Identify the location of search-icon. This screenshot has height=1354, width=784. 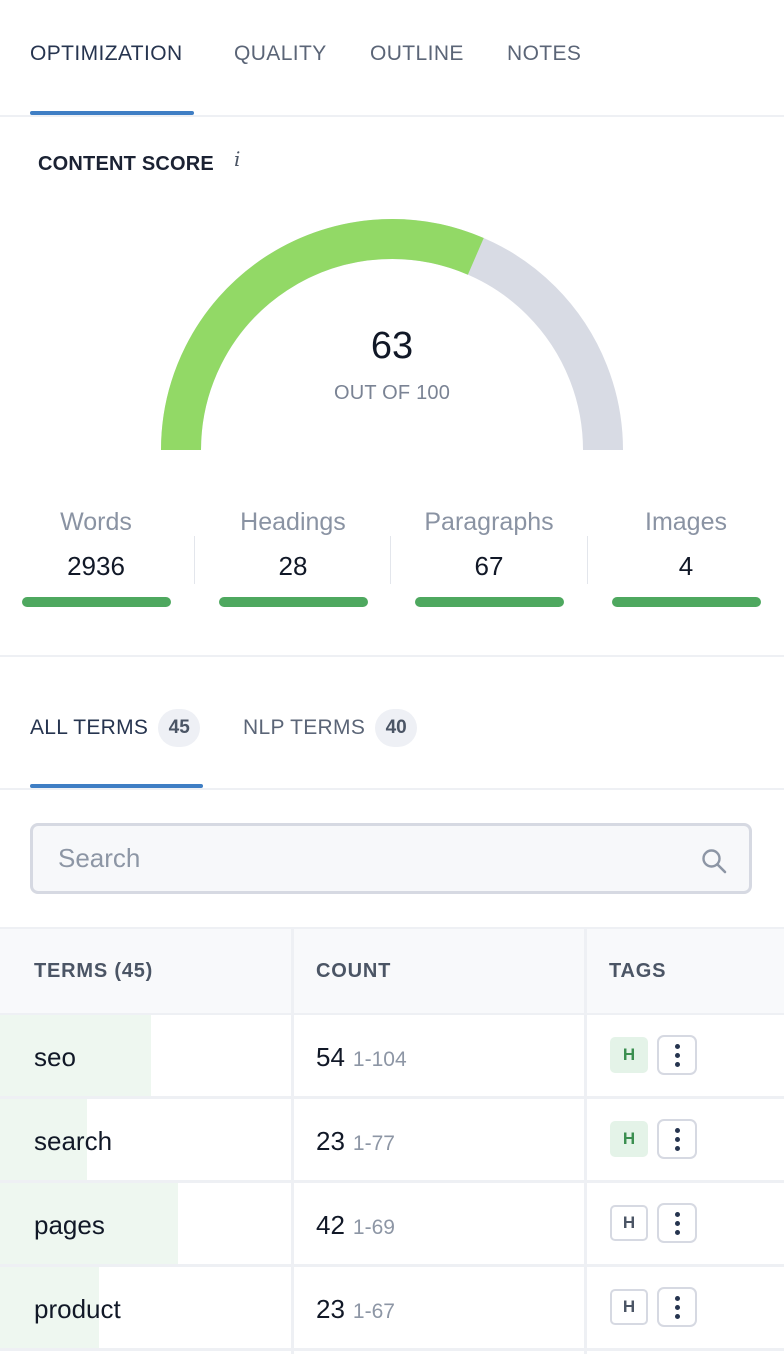
(714, 861).